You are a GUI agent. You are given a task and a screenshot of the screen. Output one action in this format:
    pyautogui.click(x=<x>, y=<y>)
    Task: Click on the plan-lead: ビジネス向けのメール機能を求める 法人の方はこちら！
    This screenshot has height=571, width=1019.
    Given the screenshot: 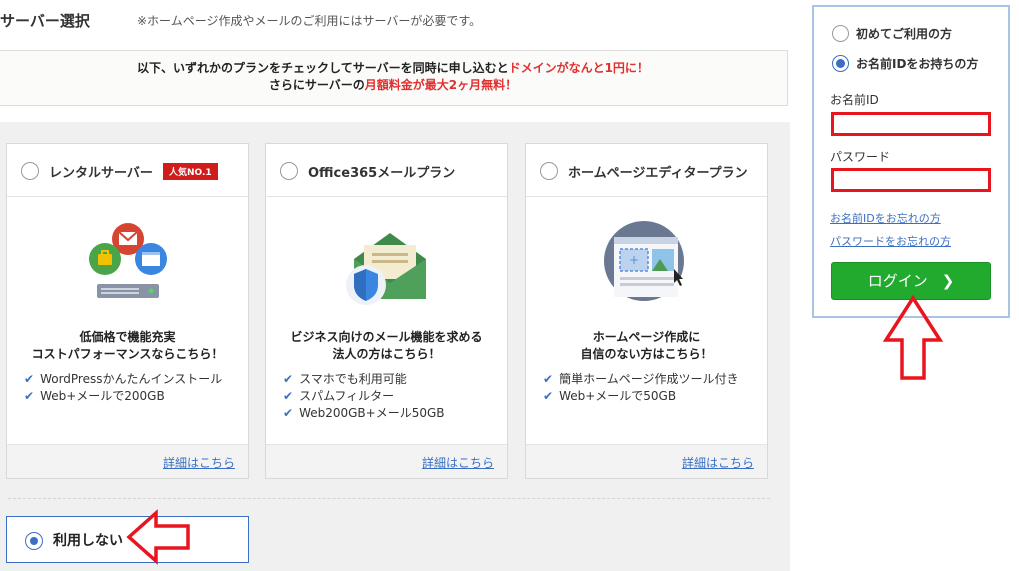 What is the action you would take?
    pyautogui.click(x=386, y=345)
    